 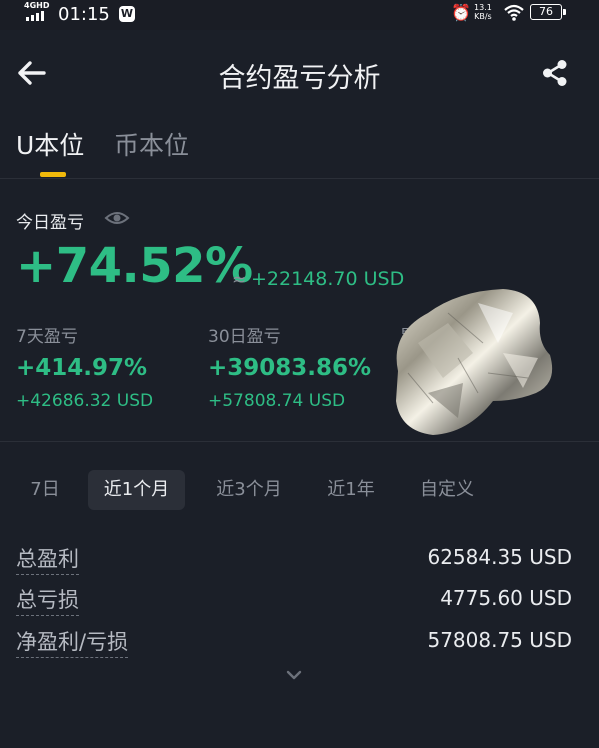 I want to click on total-profit-label: 总盈利, so click(x=47, y=559).